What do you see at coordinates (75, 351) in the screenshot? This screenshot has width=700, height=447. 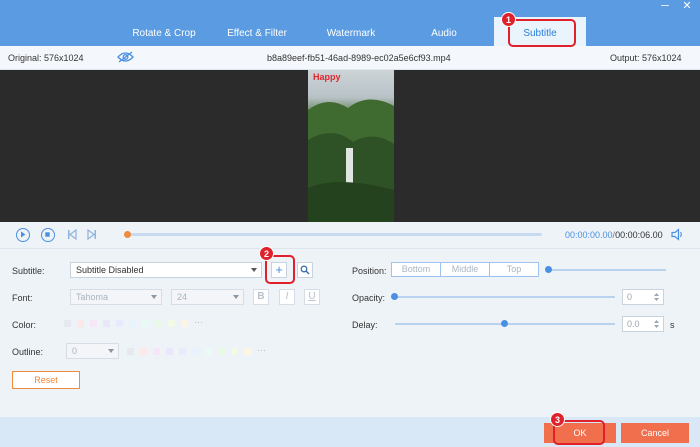 I see `outline-value: 0` at bounding box center [75, 351].